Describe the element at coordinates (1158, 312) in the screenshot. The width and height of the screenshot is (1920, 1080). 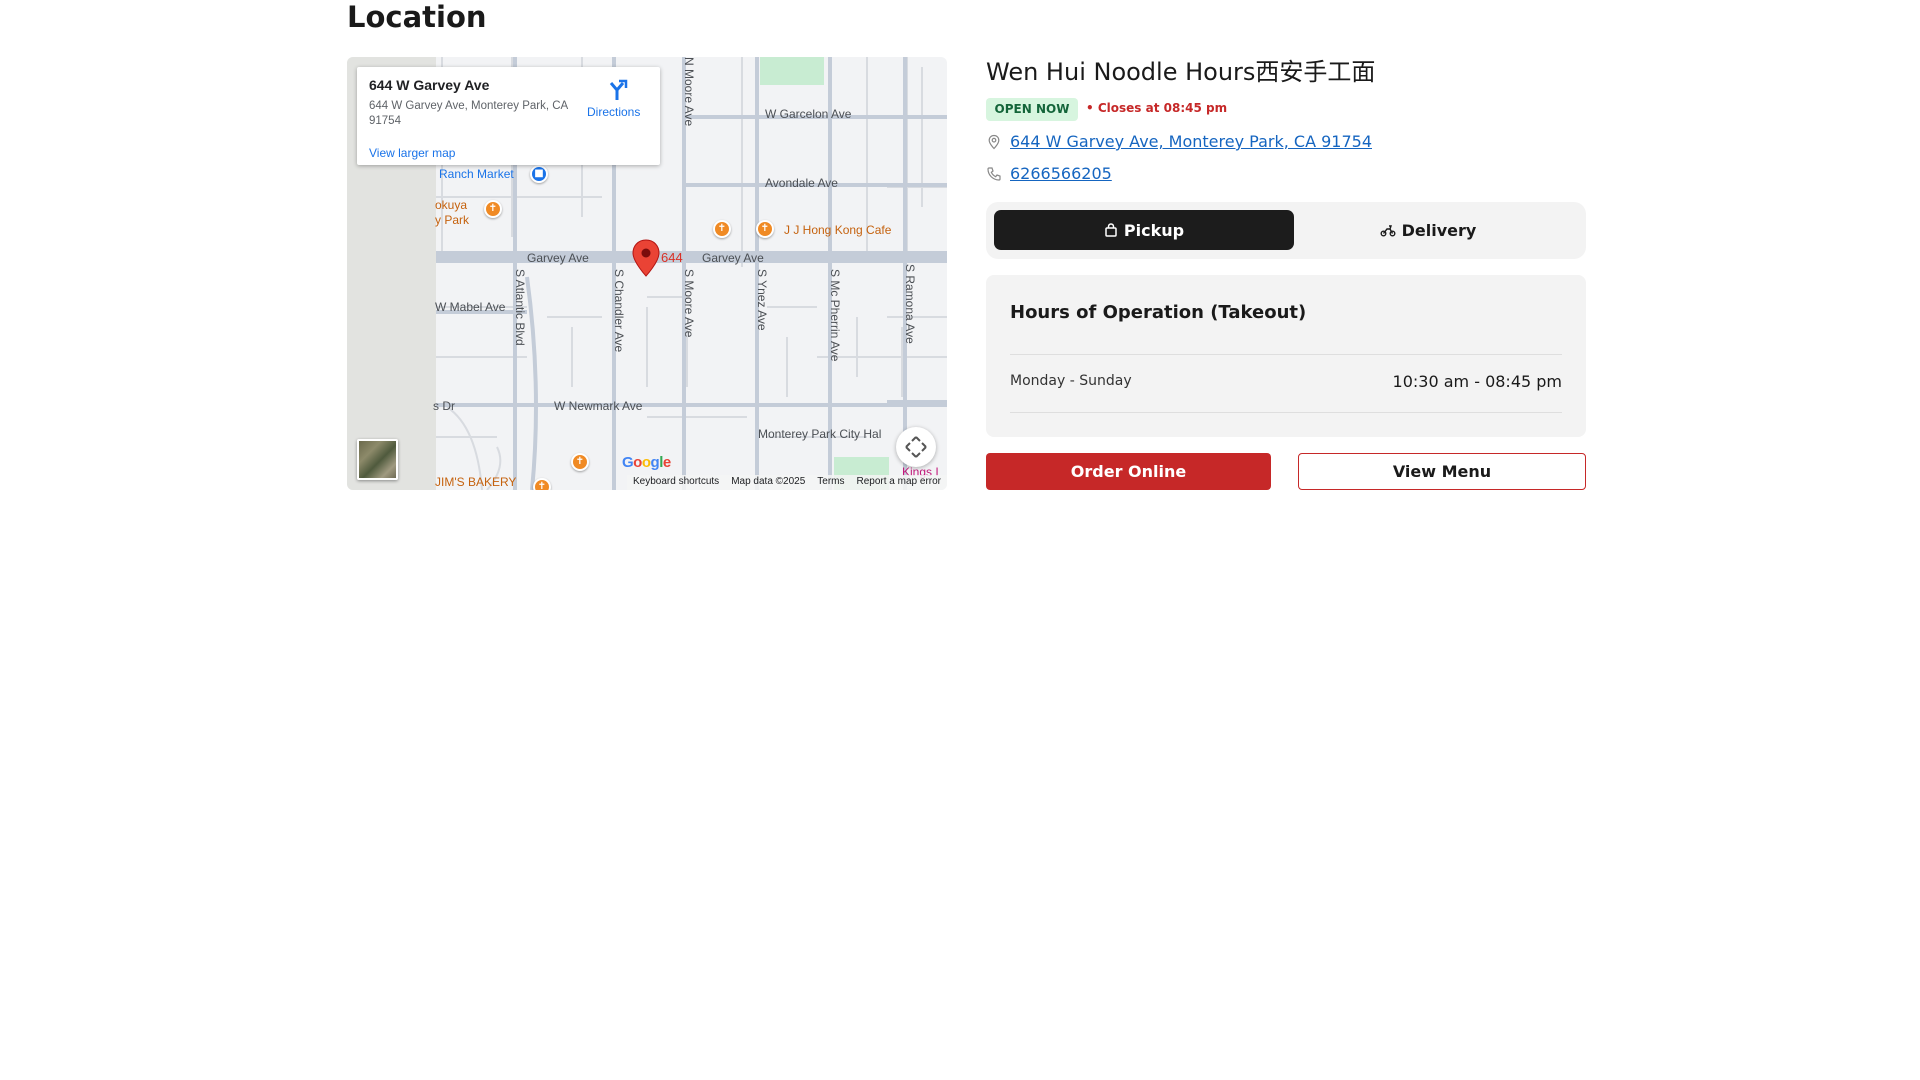
I see `hours-title: Hours of Operation (Takeout)` at that location.